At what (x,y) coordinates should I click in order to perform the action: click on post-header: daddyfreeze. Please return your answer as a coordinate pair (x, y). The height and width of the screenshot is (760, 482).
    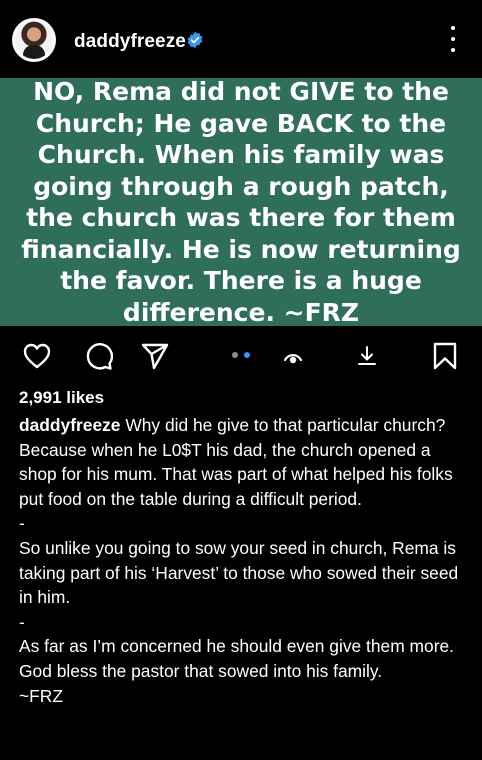
    Looking at the image, I should click on (241, 39).